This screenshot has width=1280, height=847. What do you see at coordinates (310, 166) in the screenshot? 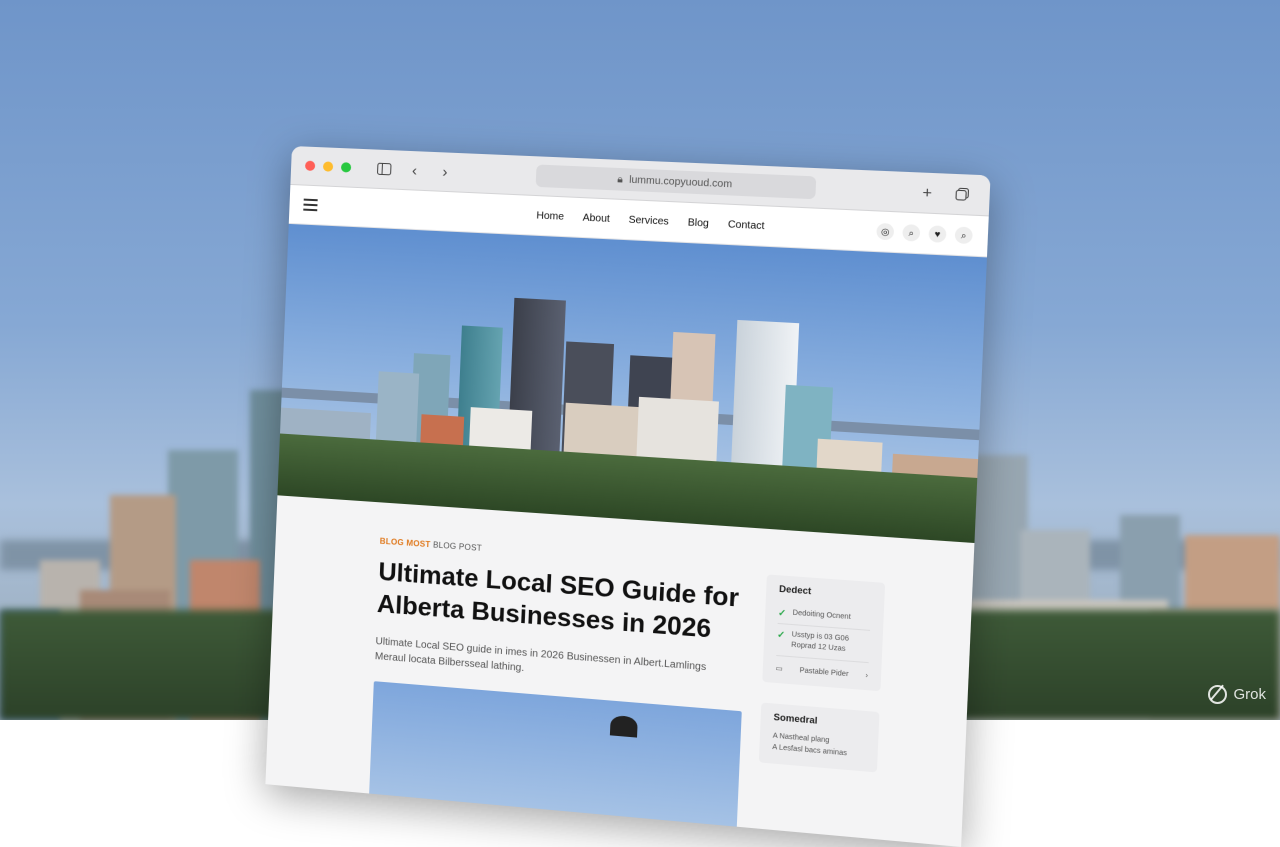
I see `close-window-button` at bounding box center [310, 166].